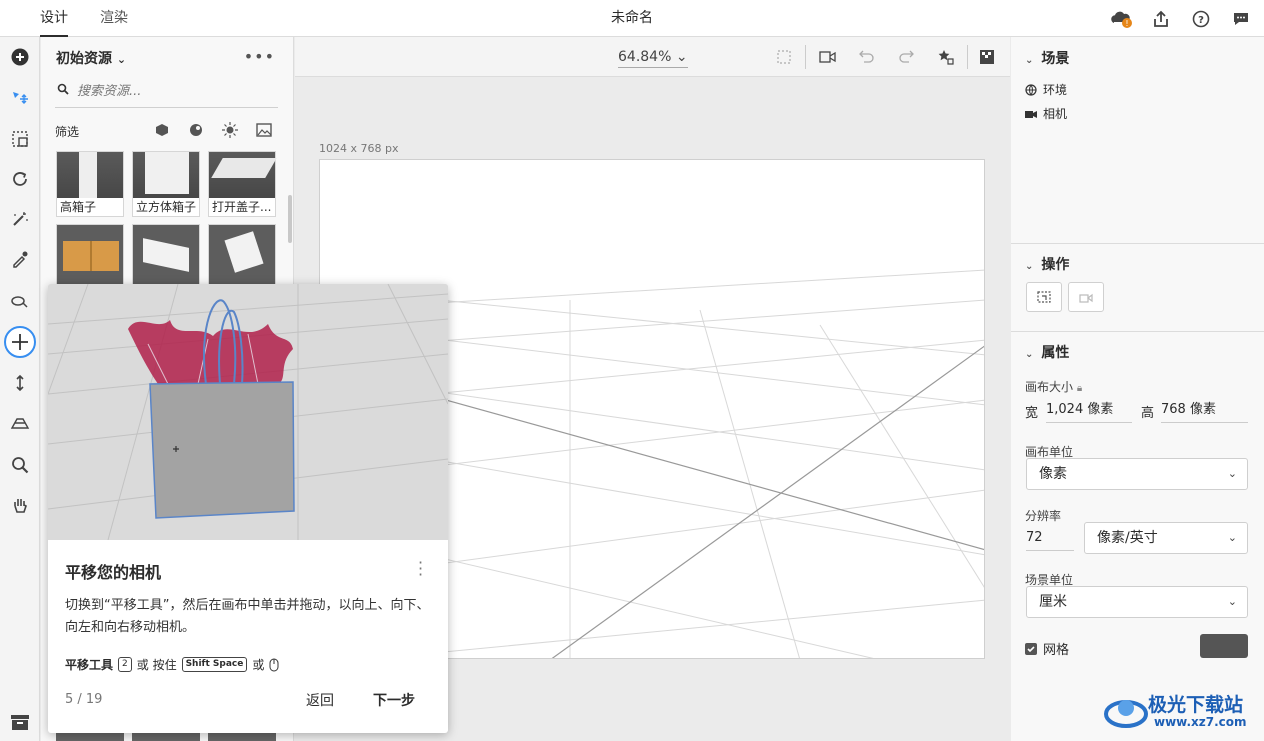  Describe the element at coordinates (20, 383) in the screenshot. I see `dolly-tool-icon` at that location.